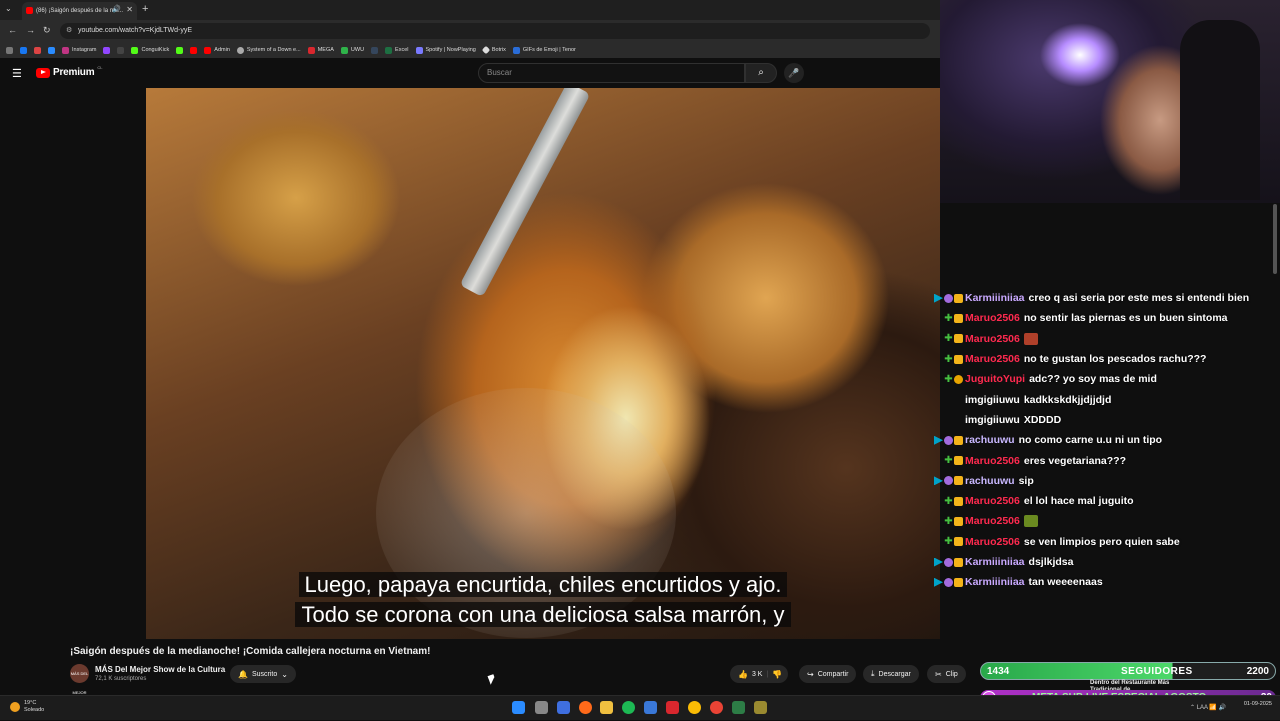  What do you see at coordinates (1128, 671) in the screenshot?
I see `followers-goal-bar: 1434 SEGUIDORES 2200` at bounding box center [1128, 671].